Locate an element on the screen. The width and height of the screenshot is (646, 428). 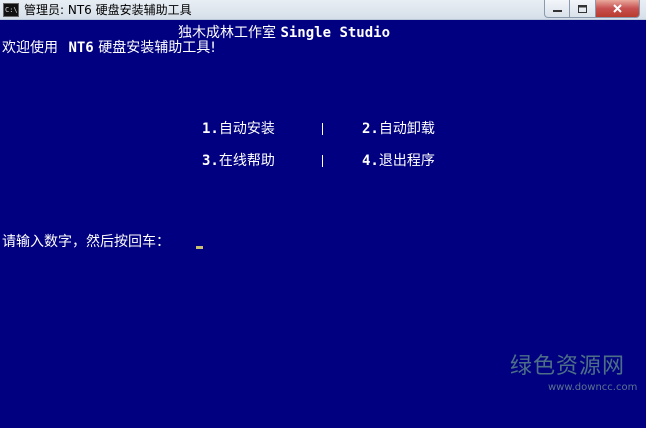
welcome-line: 欢迎使用 NT6 硬盘安装辅助工具! is located at coordinates (109, 48).